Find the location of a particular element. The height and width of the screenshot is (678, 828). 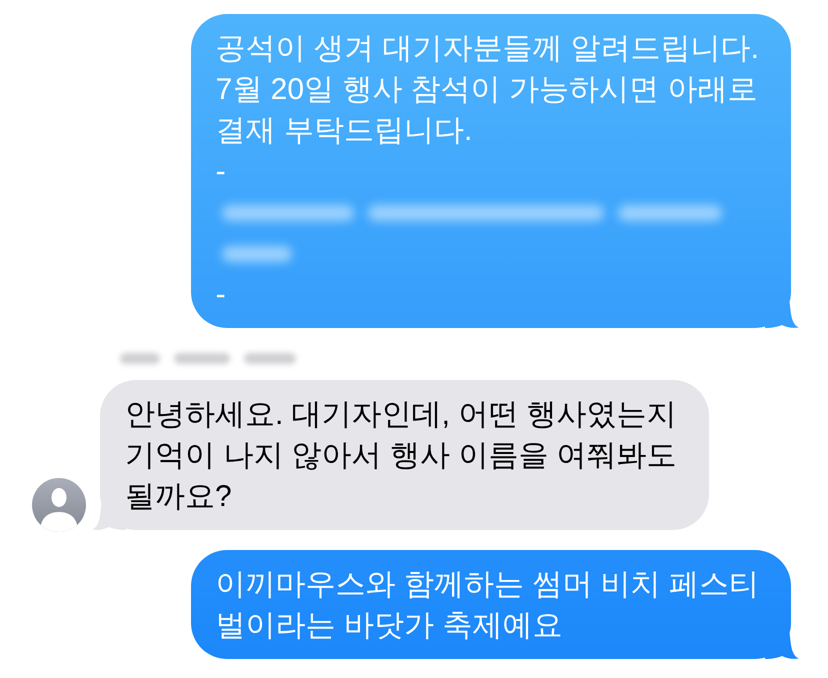

message-text: 안녕하세요. 대기자인데, 어떤 행사였는지 기억이 나지 않아서 행사 이름을 여쭤봐도 될까요? is located at coordinates (401, 456).